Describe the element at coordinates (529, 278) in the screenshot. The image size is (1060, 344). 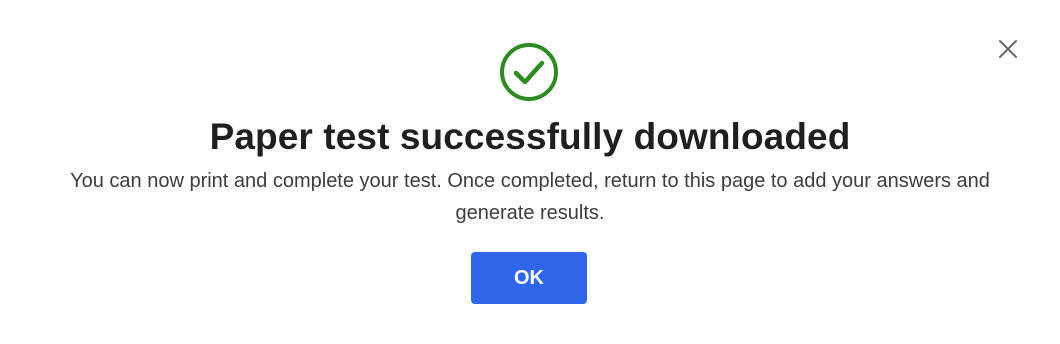
I see `ok-button: OK` at that location.